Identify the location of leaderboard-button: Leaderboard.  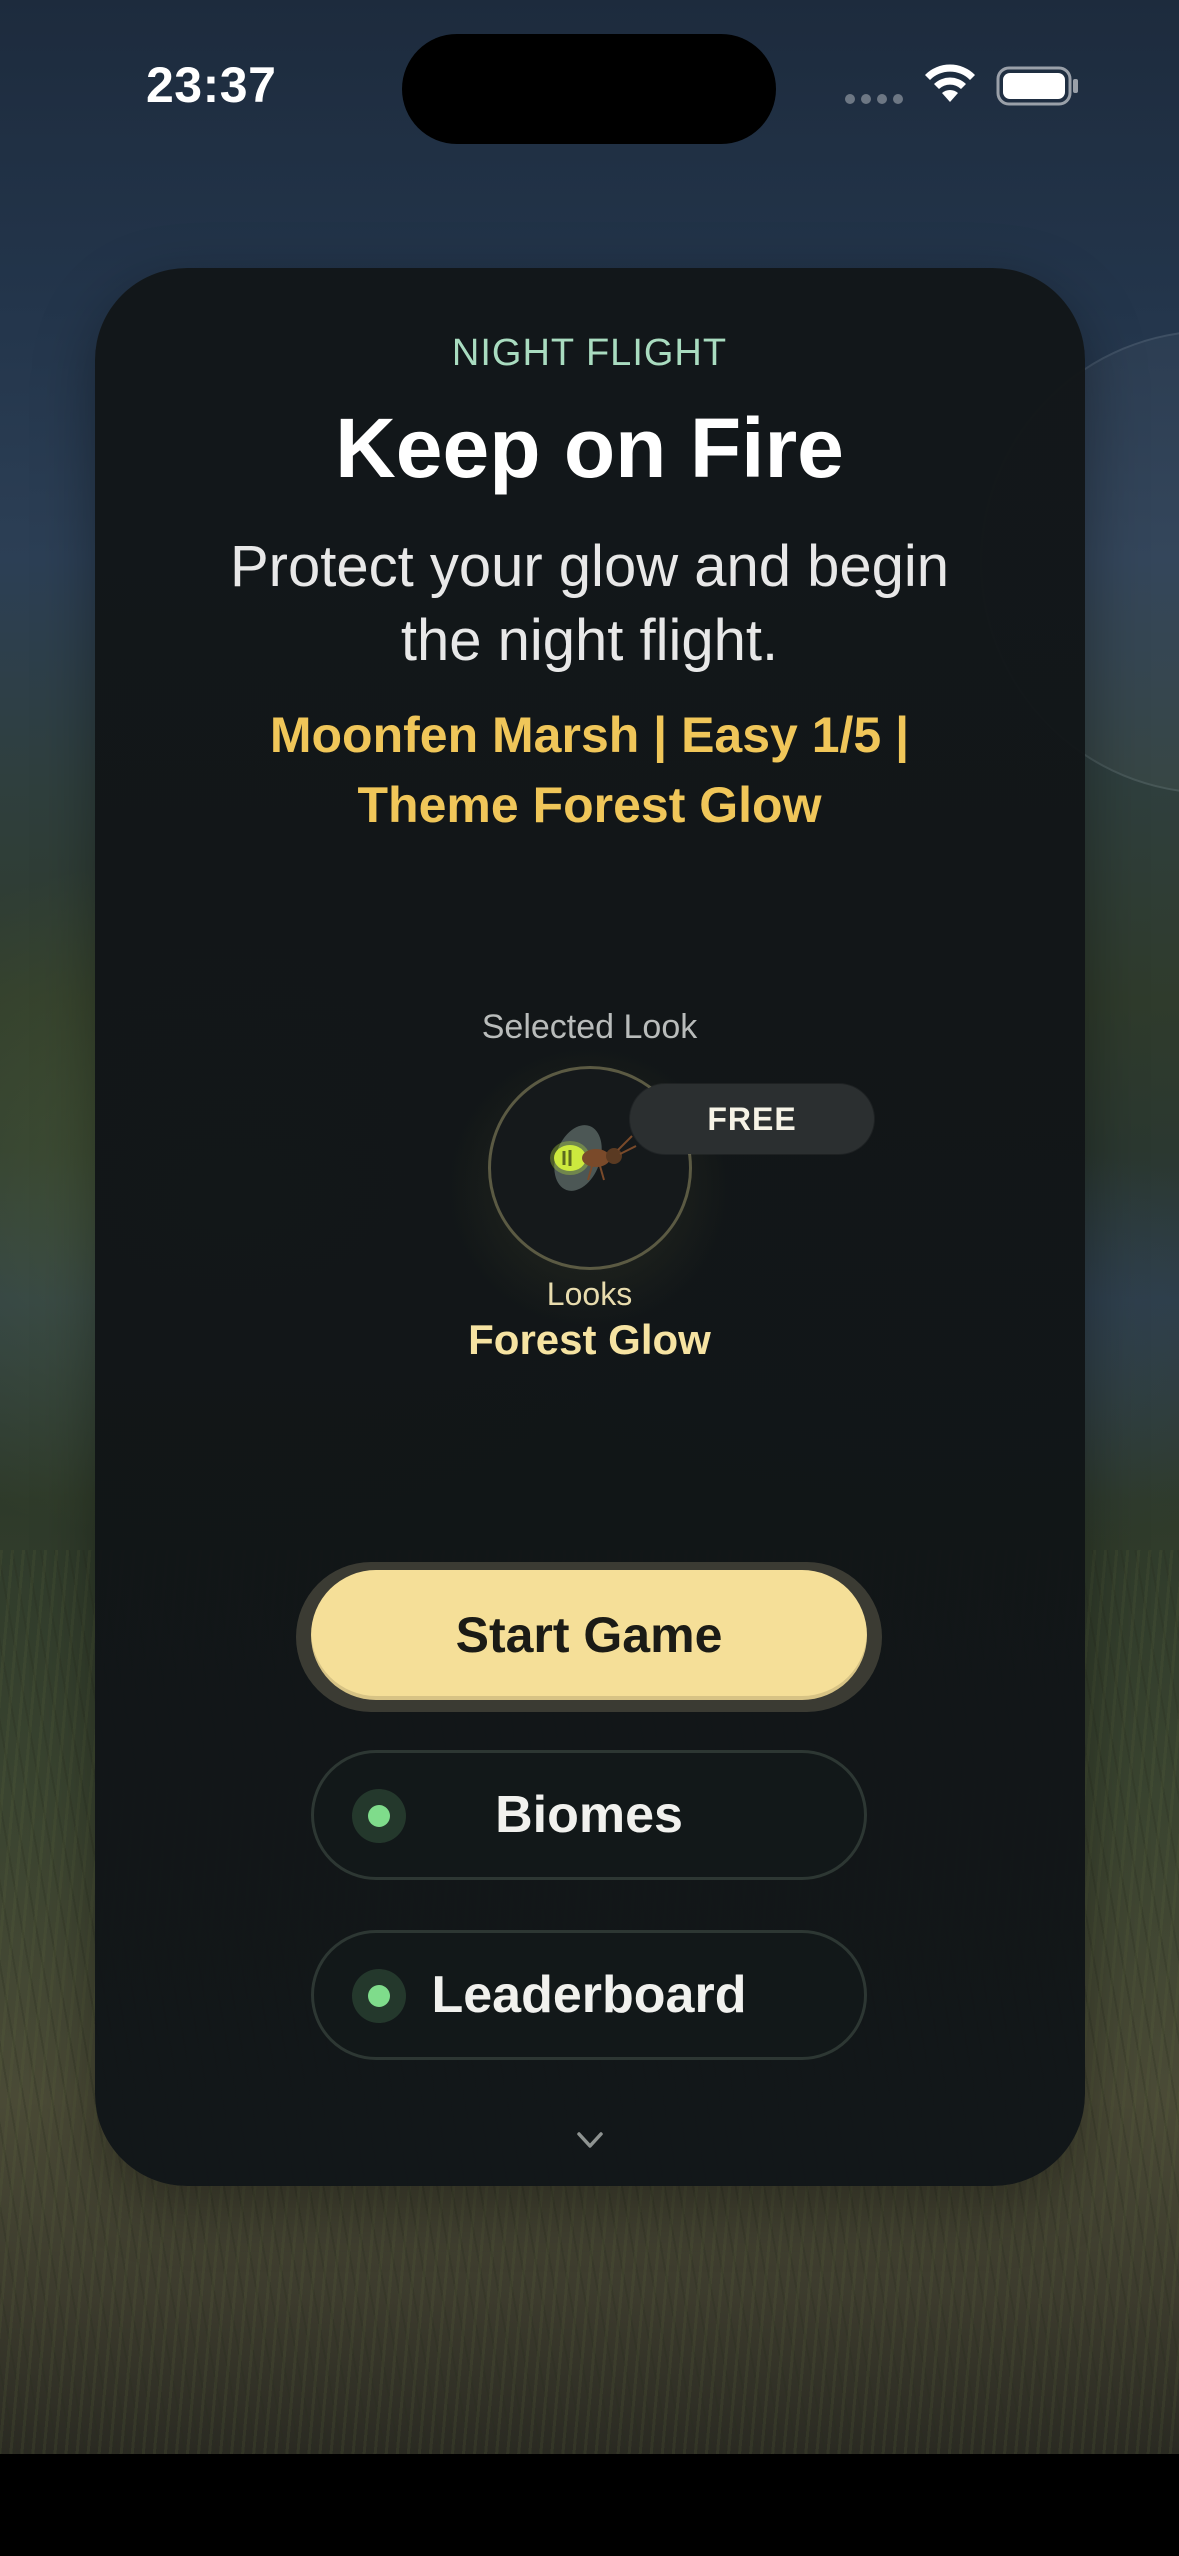
(589, 1995).